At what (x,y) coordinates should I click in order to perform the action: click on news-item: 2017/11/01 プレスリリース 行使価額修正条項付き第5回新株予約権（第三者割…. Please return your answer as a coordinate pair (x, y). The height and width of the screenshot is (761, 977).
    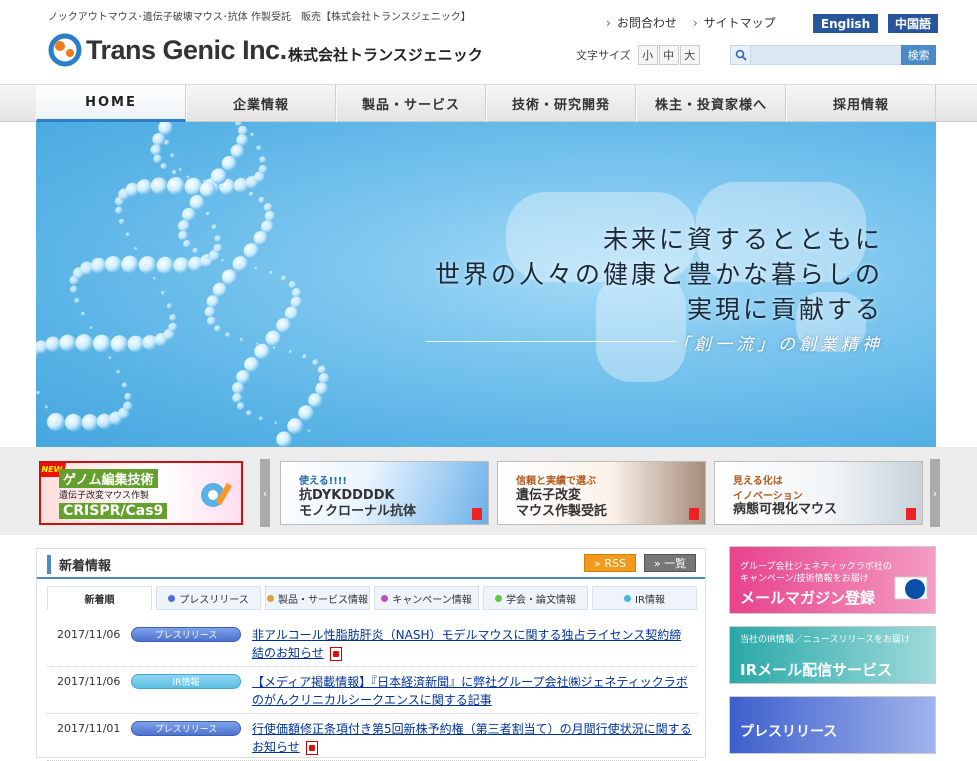
    Looking at the image, I should click on (372, 737).